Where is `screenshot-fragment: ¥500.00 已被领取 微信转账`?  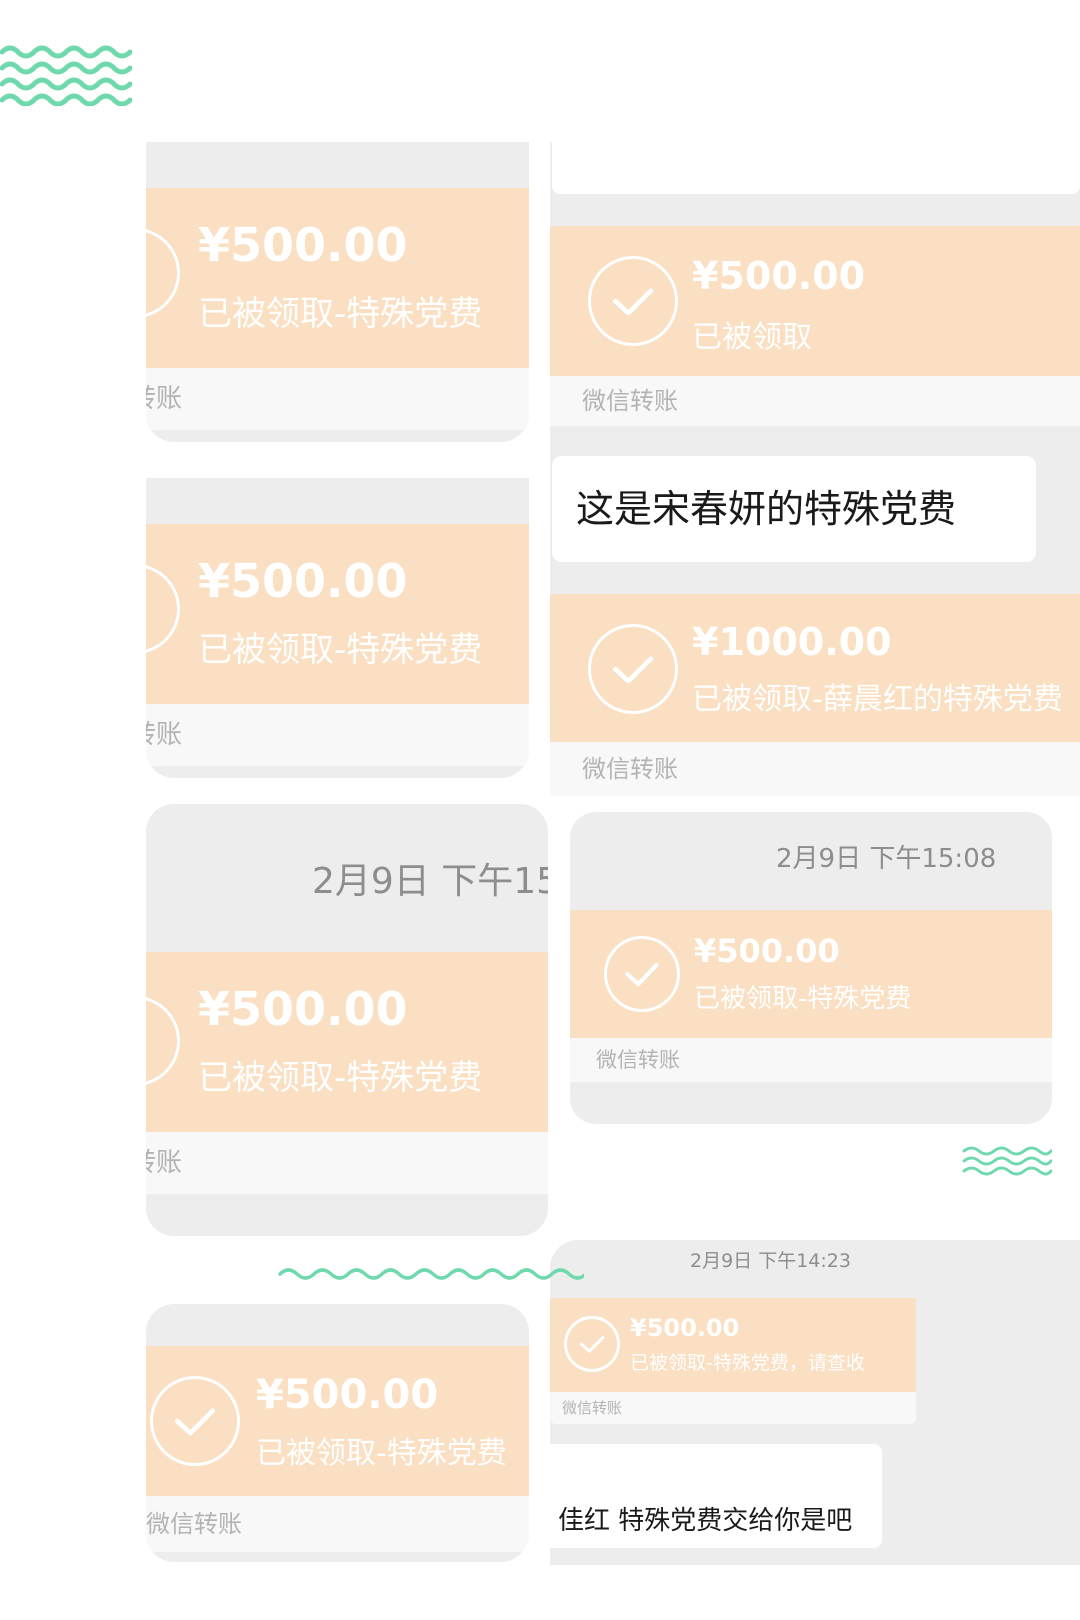 screenshot-fragment: ¥500.00 已被领取 微信转账 is located at coordinates (815, 284).